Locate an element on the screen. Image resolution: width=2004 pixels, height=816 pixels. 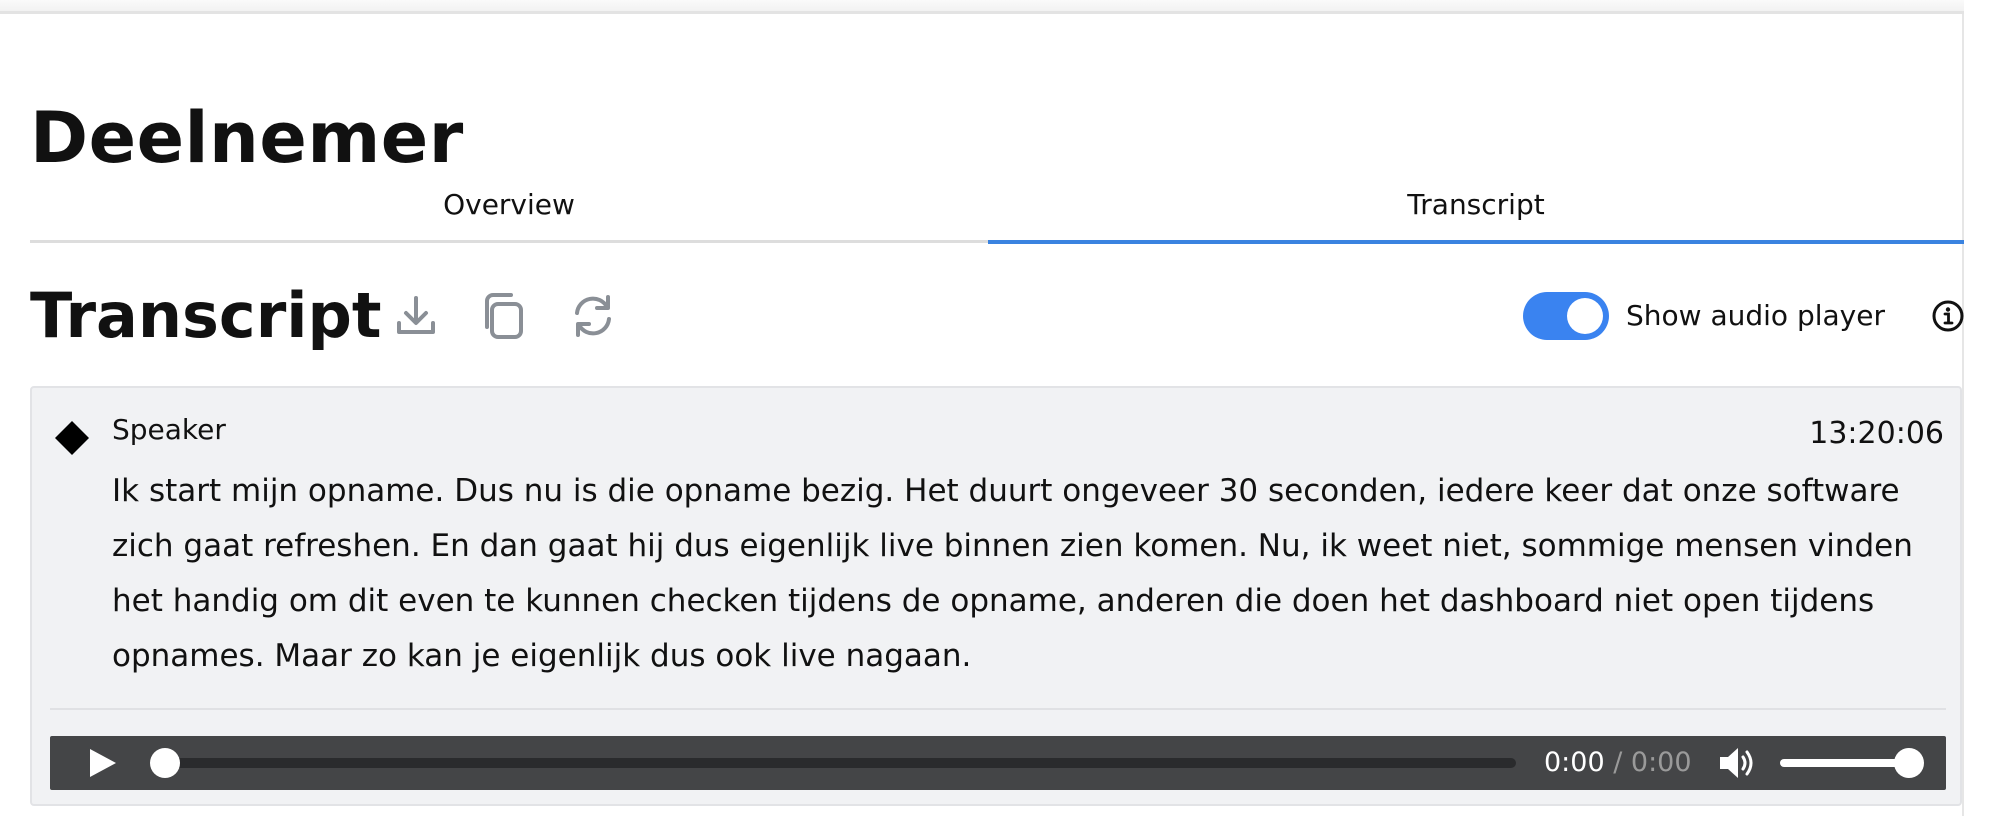
time-readout: 0:00 / 0:00 is located at coordinates (1618, 763).